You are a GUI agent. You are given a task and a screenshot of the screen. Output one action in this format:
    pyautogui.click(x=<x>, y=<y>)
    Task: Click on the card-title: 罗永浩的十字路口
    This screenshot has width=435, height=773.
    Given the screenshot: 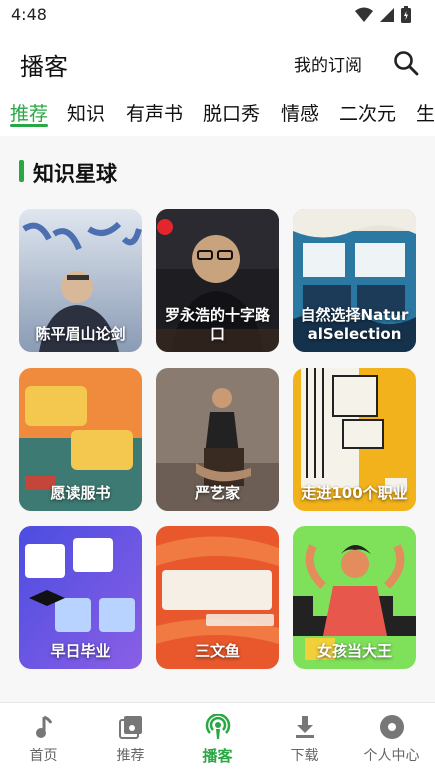 What is the action you would take?
    pyautogui.click(x=217, y=324)
    